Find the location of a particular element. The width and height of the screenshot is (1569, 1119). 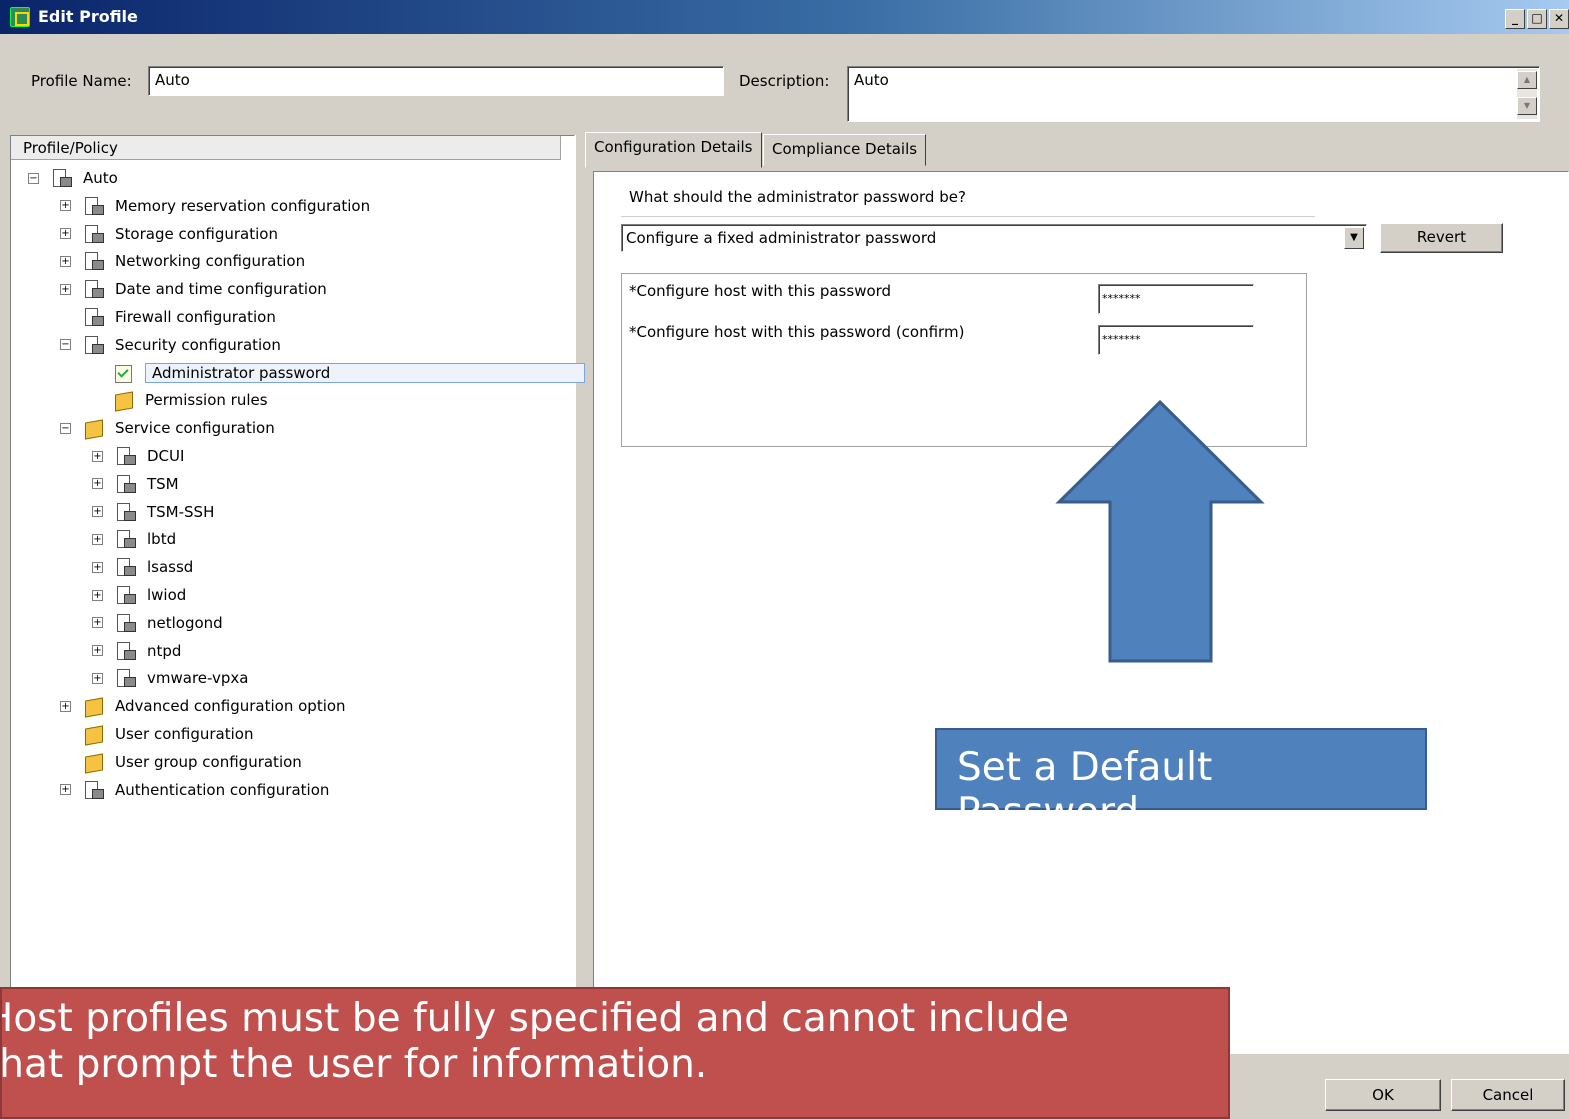

password-label: *Configure host with this password is located at coordinates (760, 291).